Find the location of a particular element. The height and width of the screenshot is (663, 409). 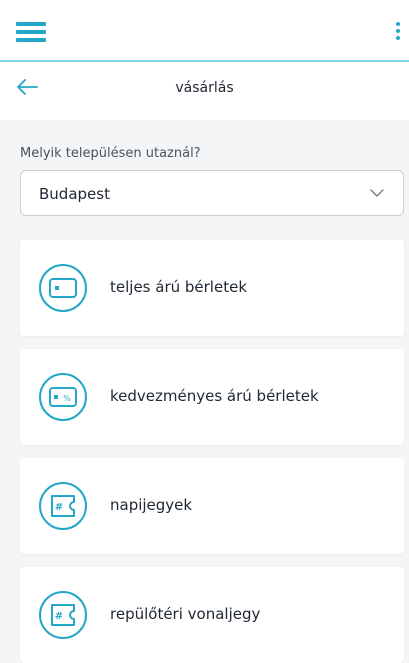

more-options-icon is located at coordinates (398, 31).